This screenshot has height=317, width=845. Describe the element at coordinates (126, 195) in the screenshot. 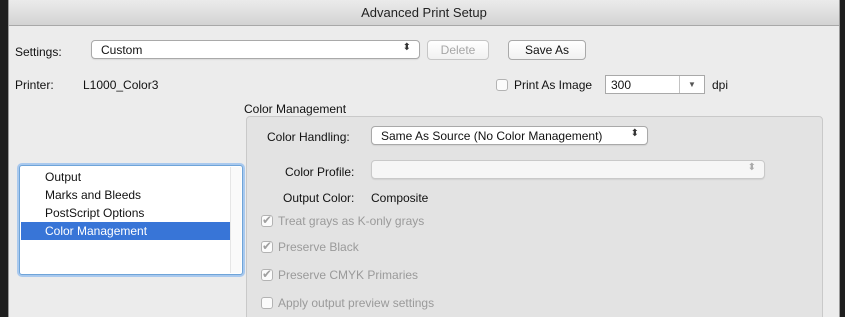

I see `list-item-marks-and-bleeds: Marks and Bleeds` at that location.